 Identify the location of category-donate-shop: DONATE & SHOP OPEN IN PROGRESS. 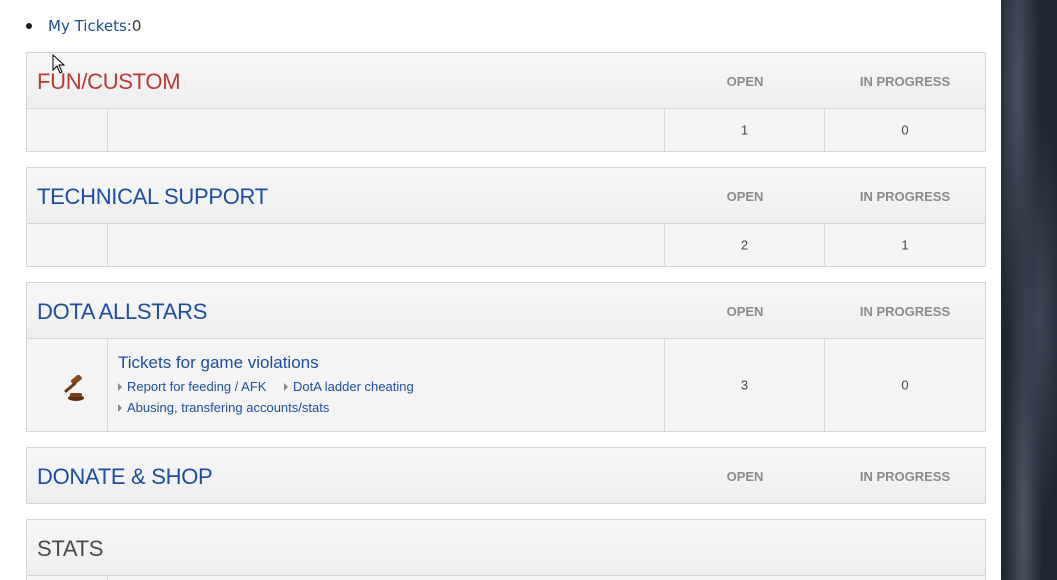
(506, 475).